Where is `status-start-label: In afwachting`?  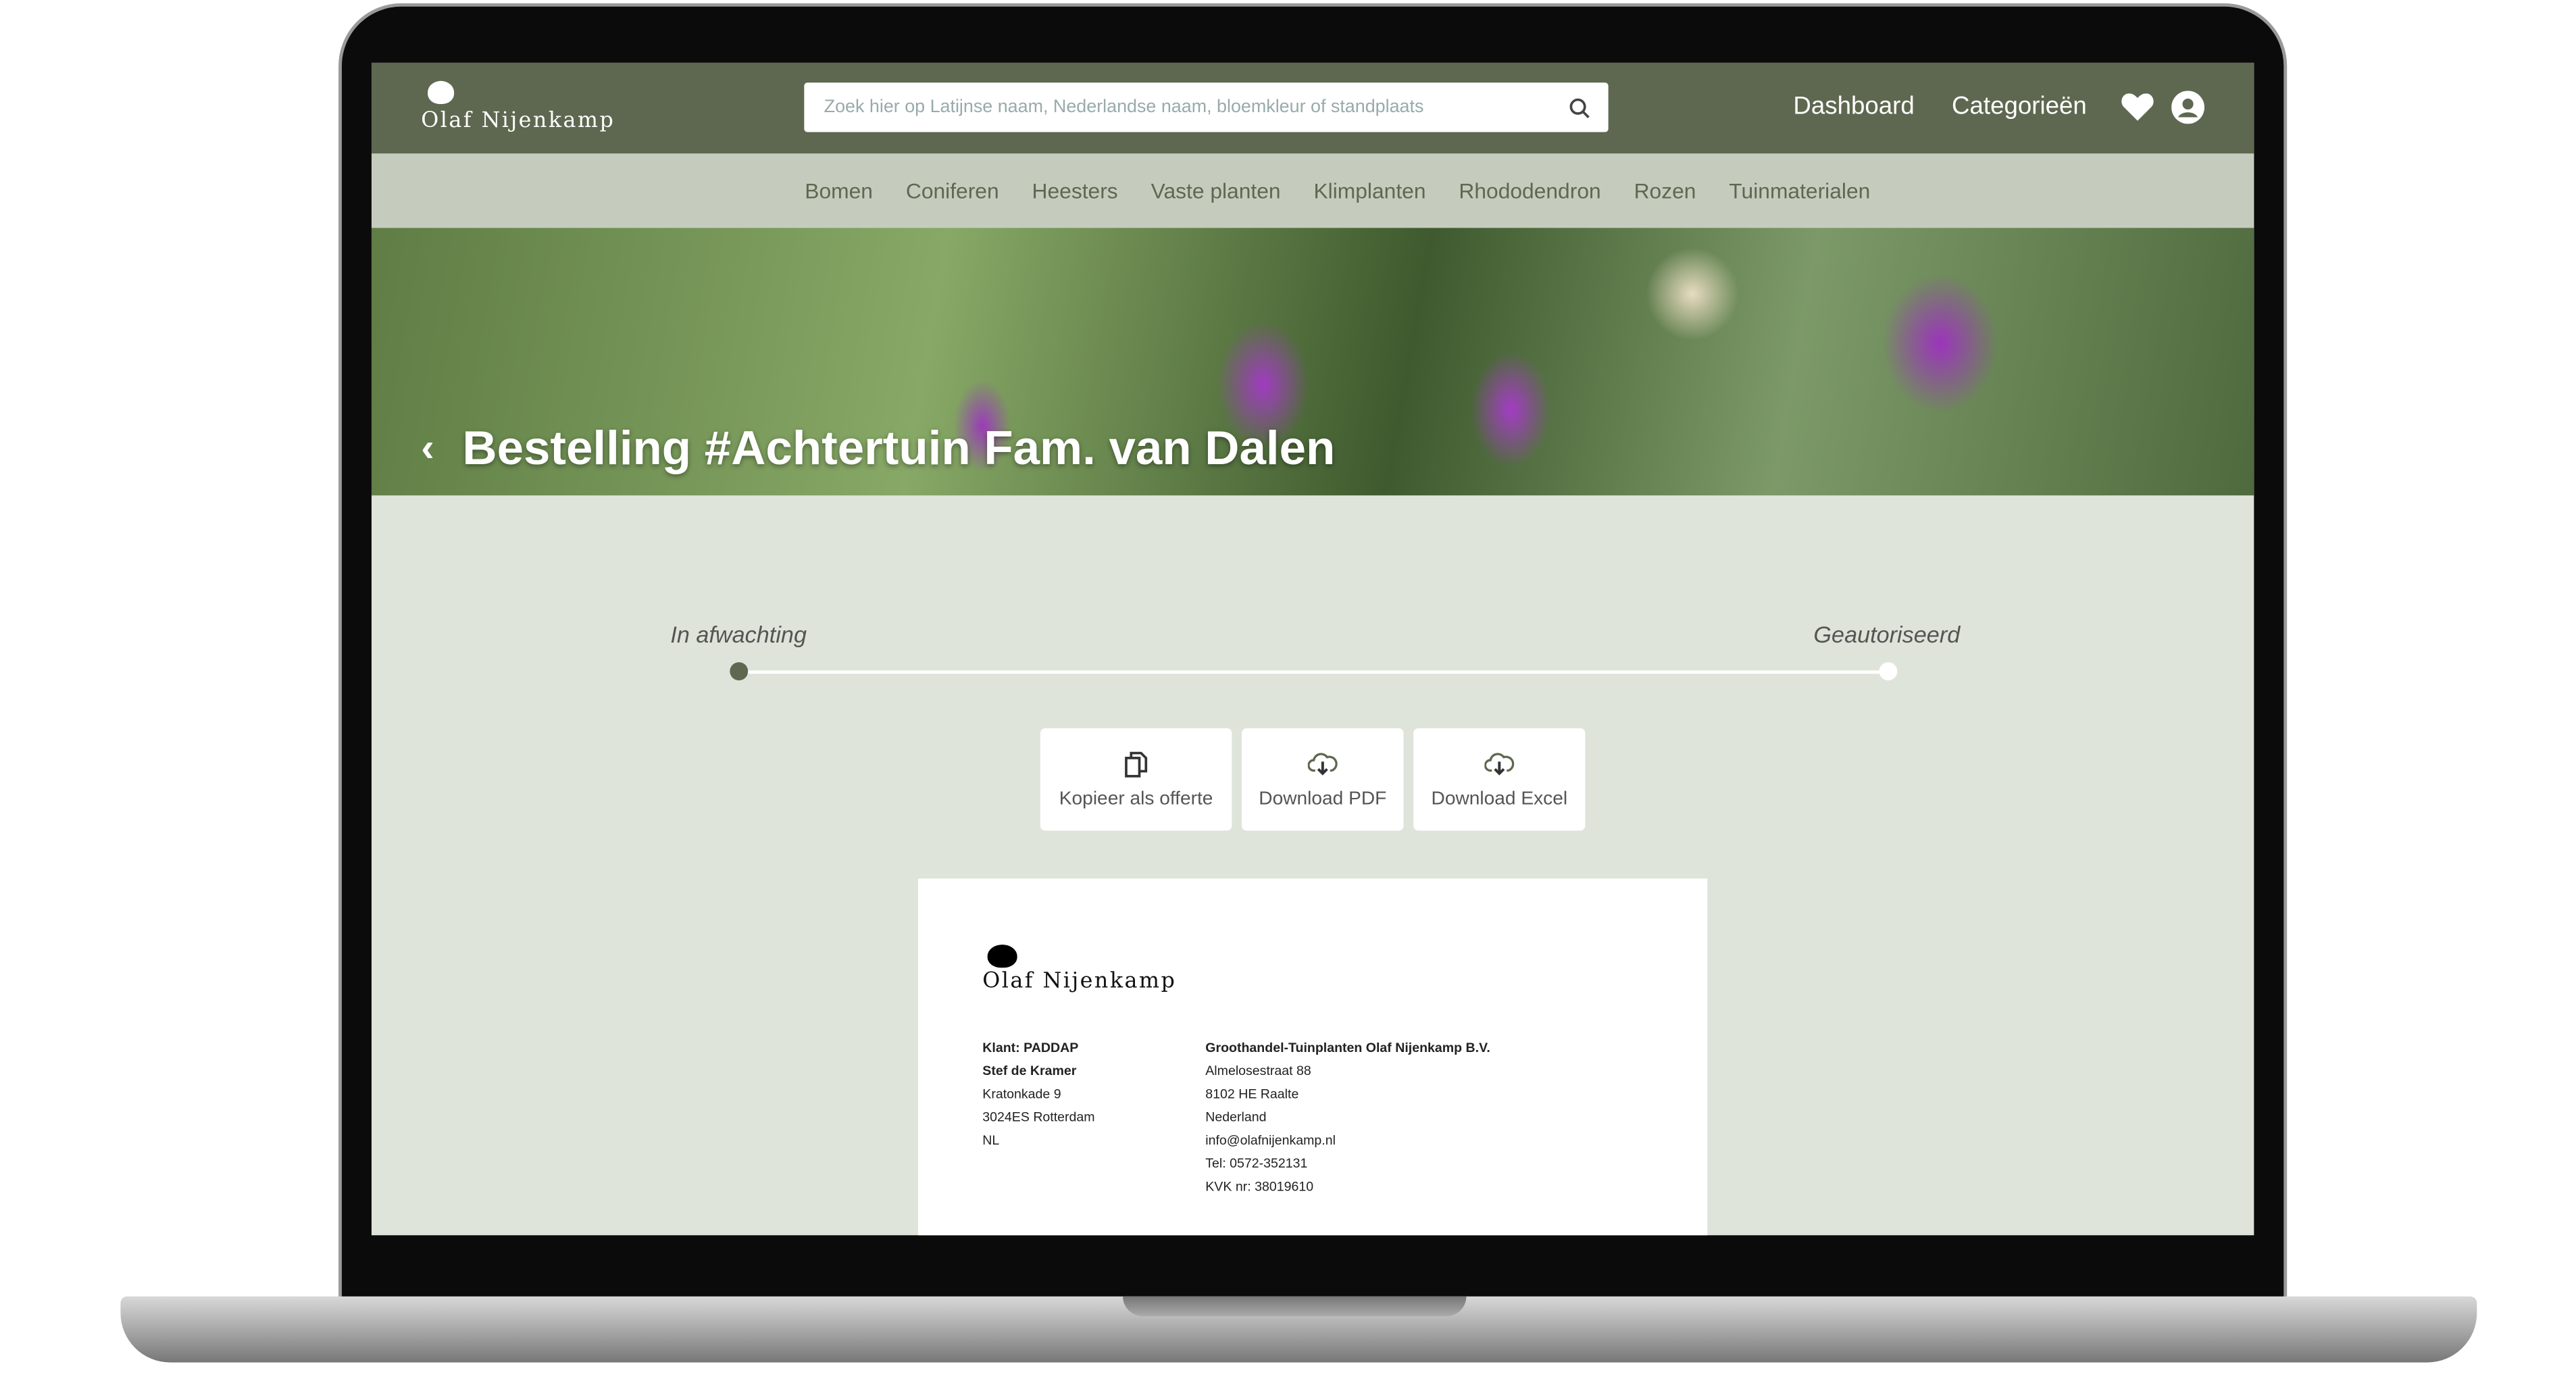 status-start-label: In afwachting is located at coordinates (738, 634).